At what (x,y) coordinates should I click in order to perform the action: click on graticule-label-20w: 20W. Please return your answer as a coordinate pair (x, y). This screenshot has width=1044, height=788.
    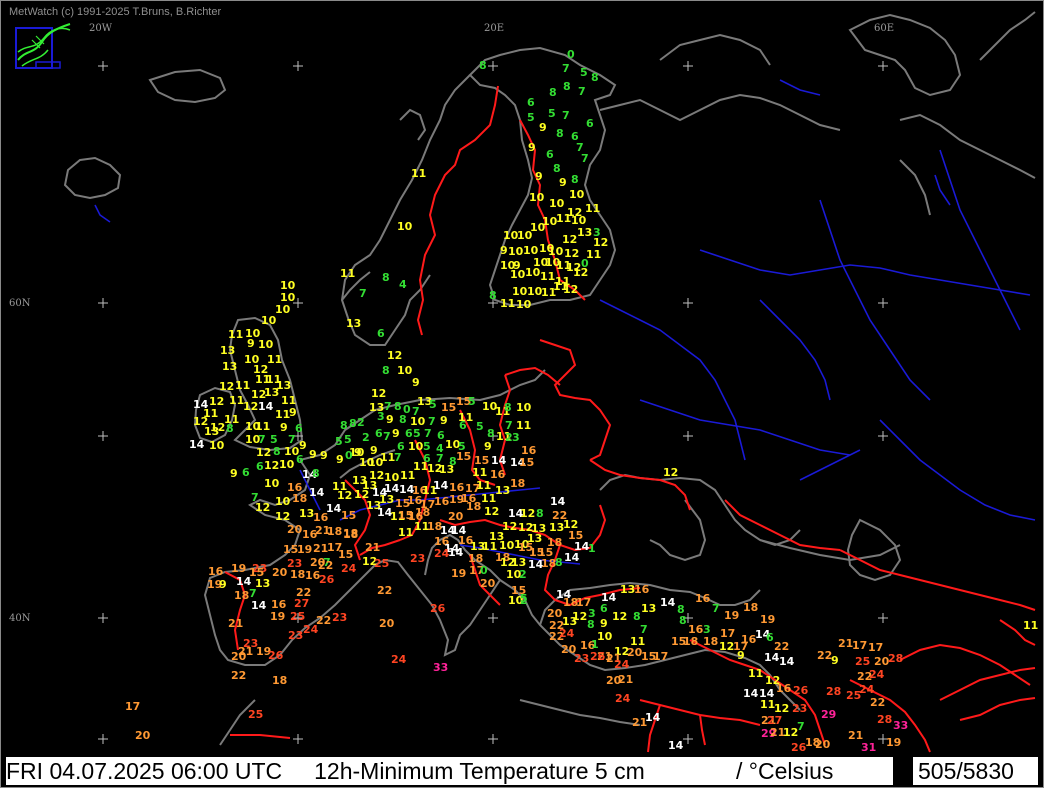
    Looking at the image, I should click on (101, 28).